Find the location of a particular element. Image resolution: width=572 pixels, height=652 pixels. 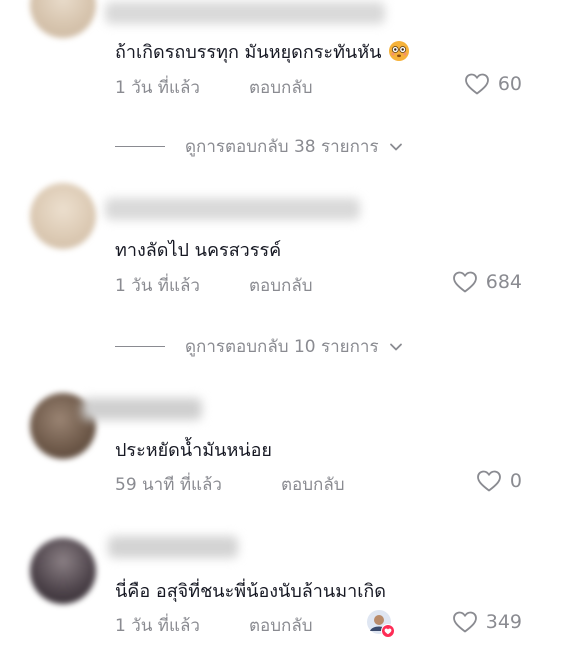

like-button: 349 is located at coordinates (487, 622).